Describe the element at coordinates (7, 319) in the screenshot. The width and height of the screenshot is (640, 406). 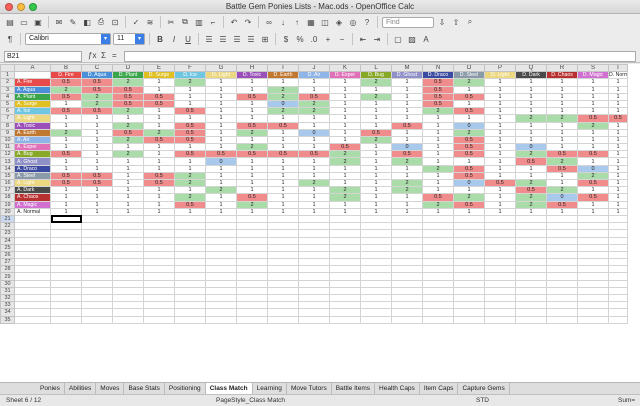
I see `row-header: 35` at that location.